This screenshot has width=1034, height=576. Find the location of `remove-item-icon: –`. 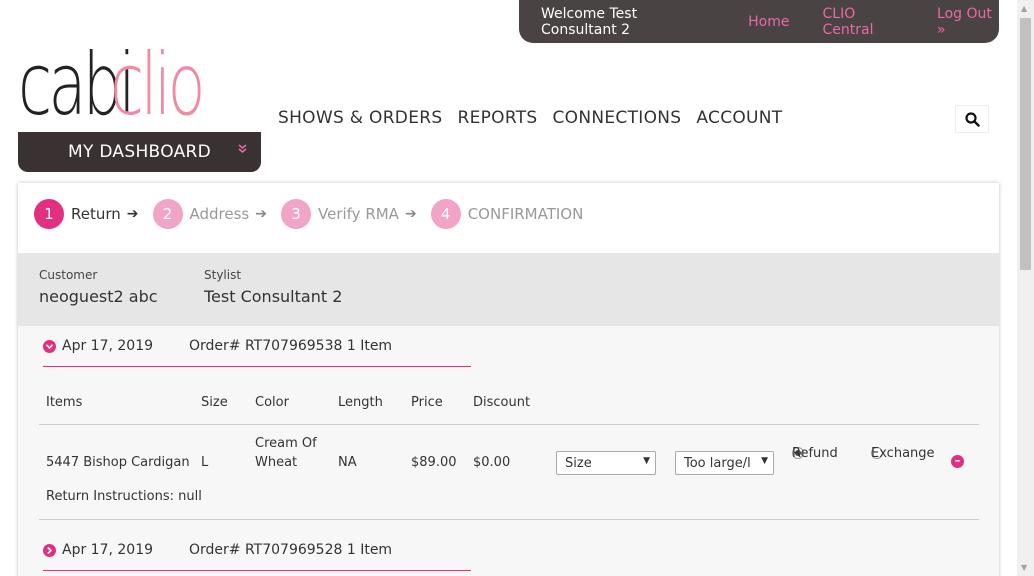

remove-item-icon: – is located at coordinates (957, 461).